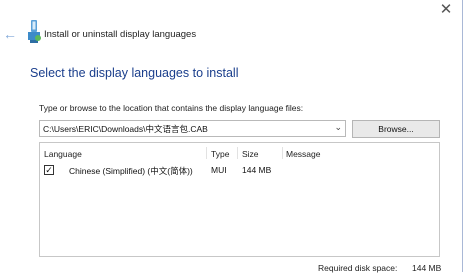  Describe the element at coordinates (250, 154) in the screenshot. I see `column-header-size: Size` at that location.